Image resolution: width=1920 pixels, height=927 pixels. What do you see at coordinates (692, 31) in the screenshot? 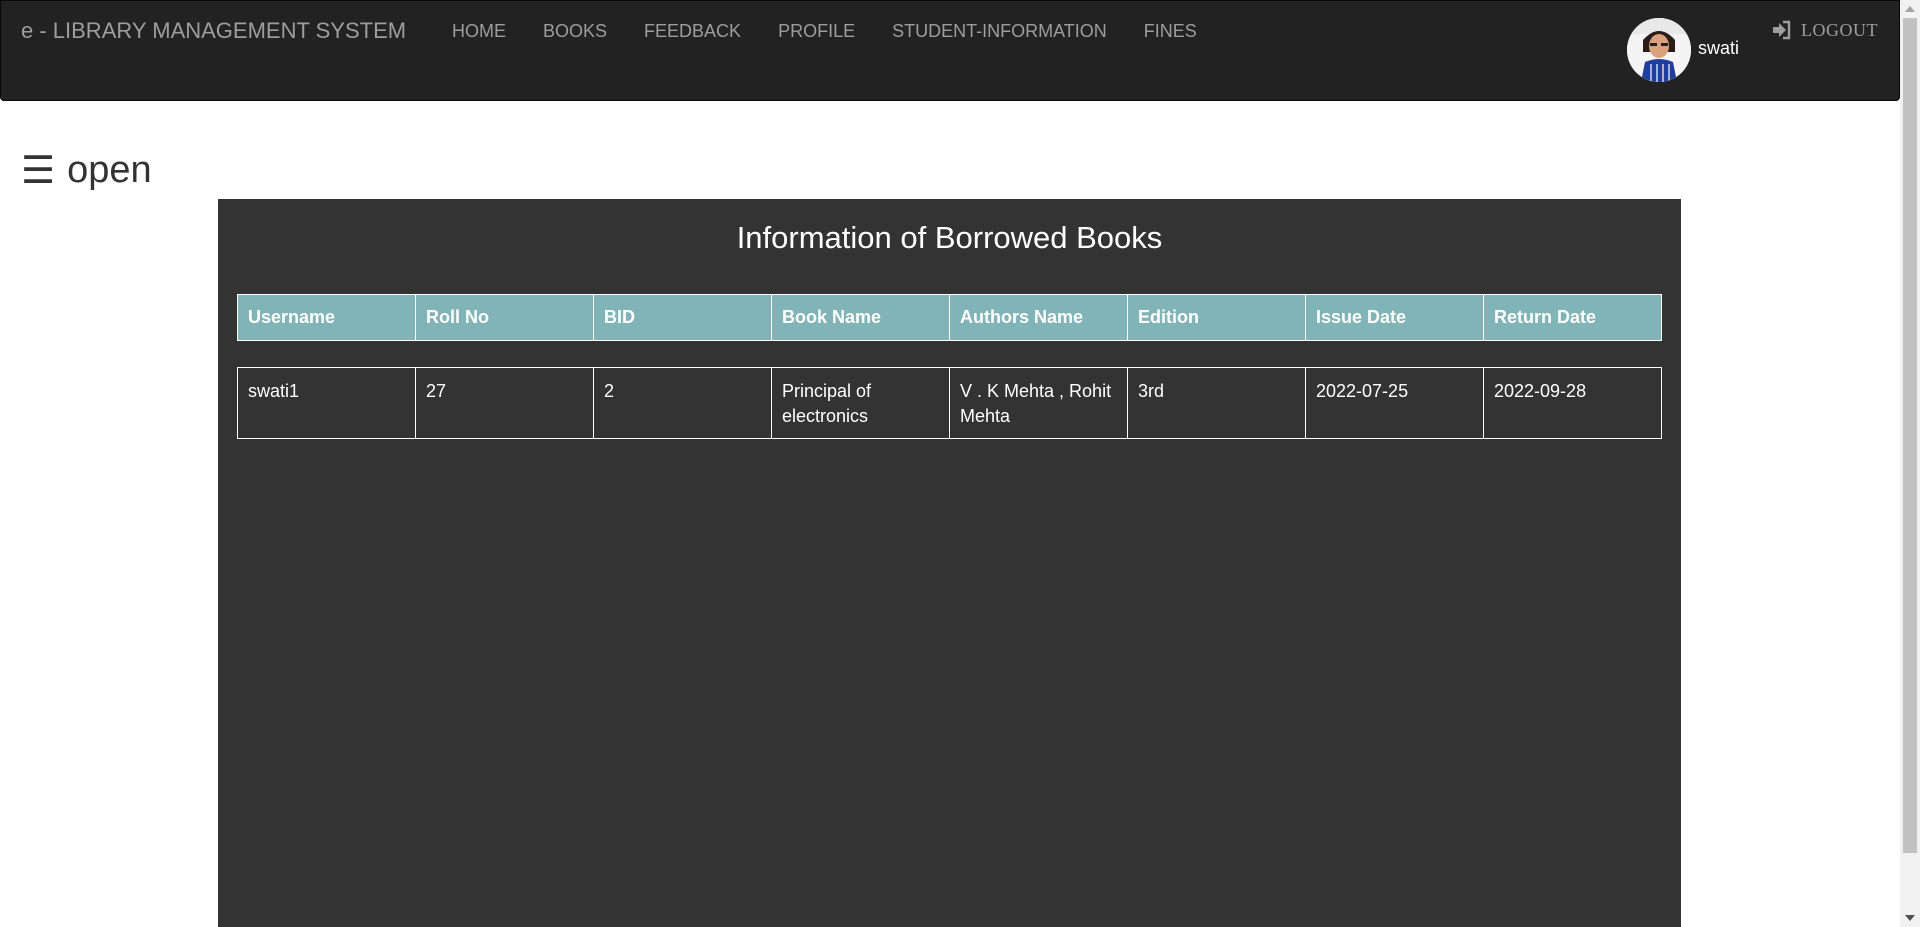
I see `nav-feedback: FEEDBACK` at bounding box center [692, 31].